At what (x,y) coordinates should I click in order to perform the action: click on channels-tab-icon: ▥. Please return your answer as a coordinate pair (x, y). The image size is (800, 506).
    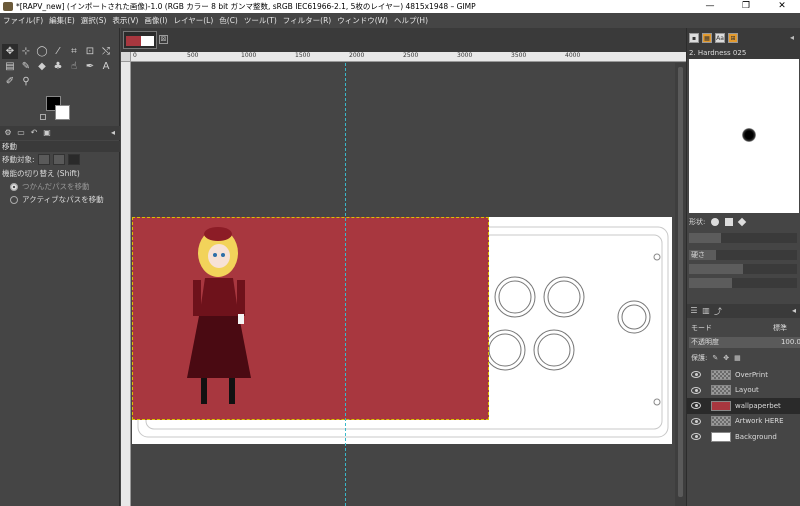
    Looking at the image, I should click on (706, 311).